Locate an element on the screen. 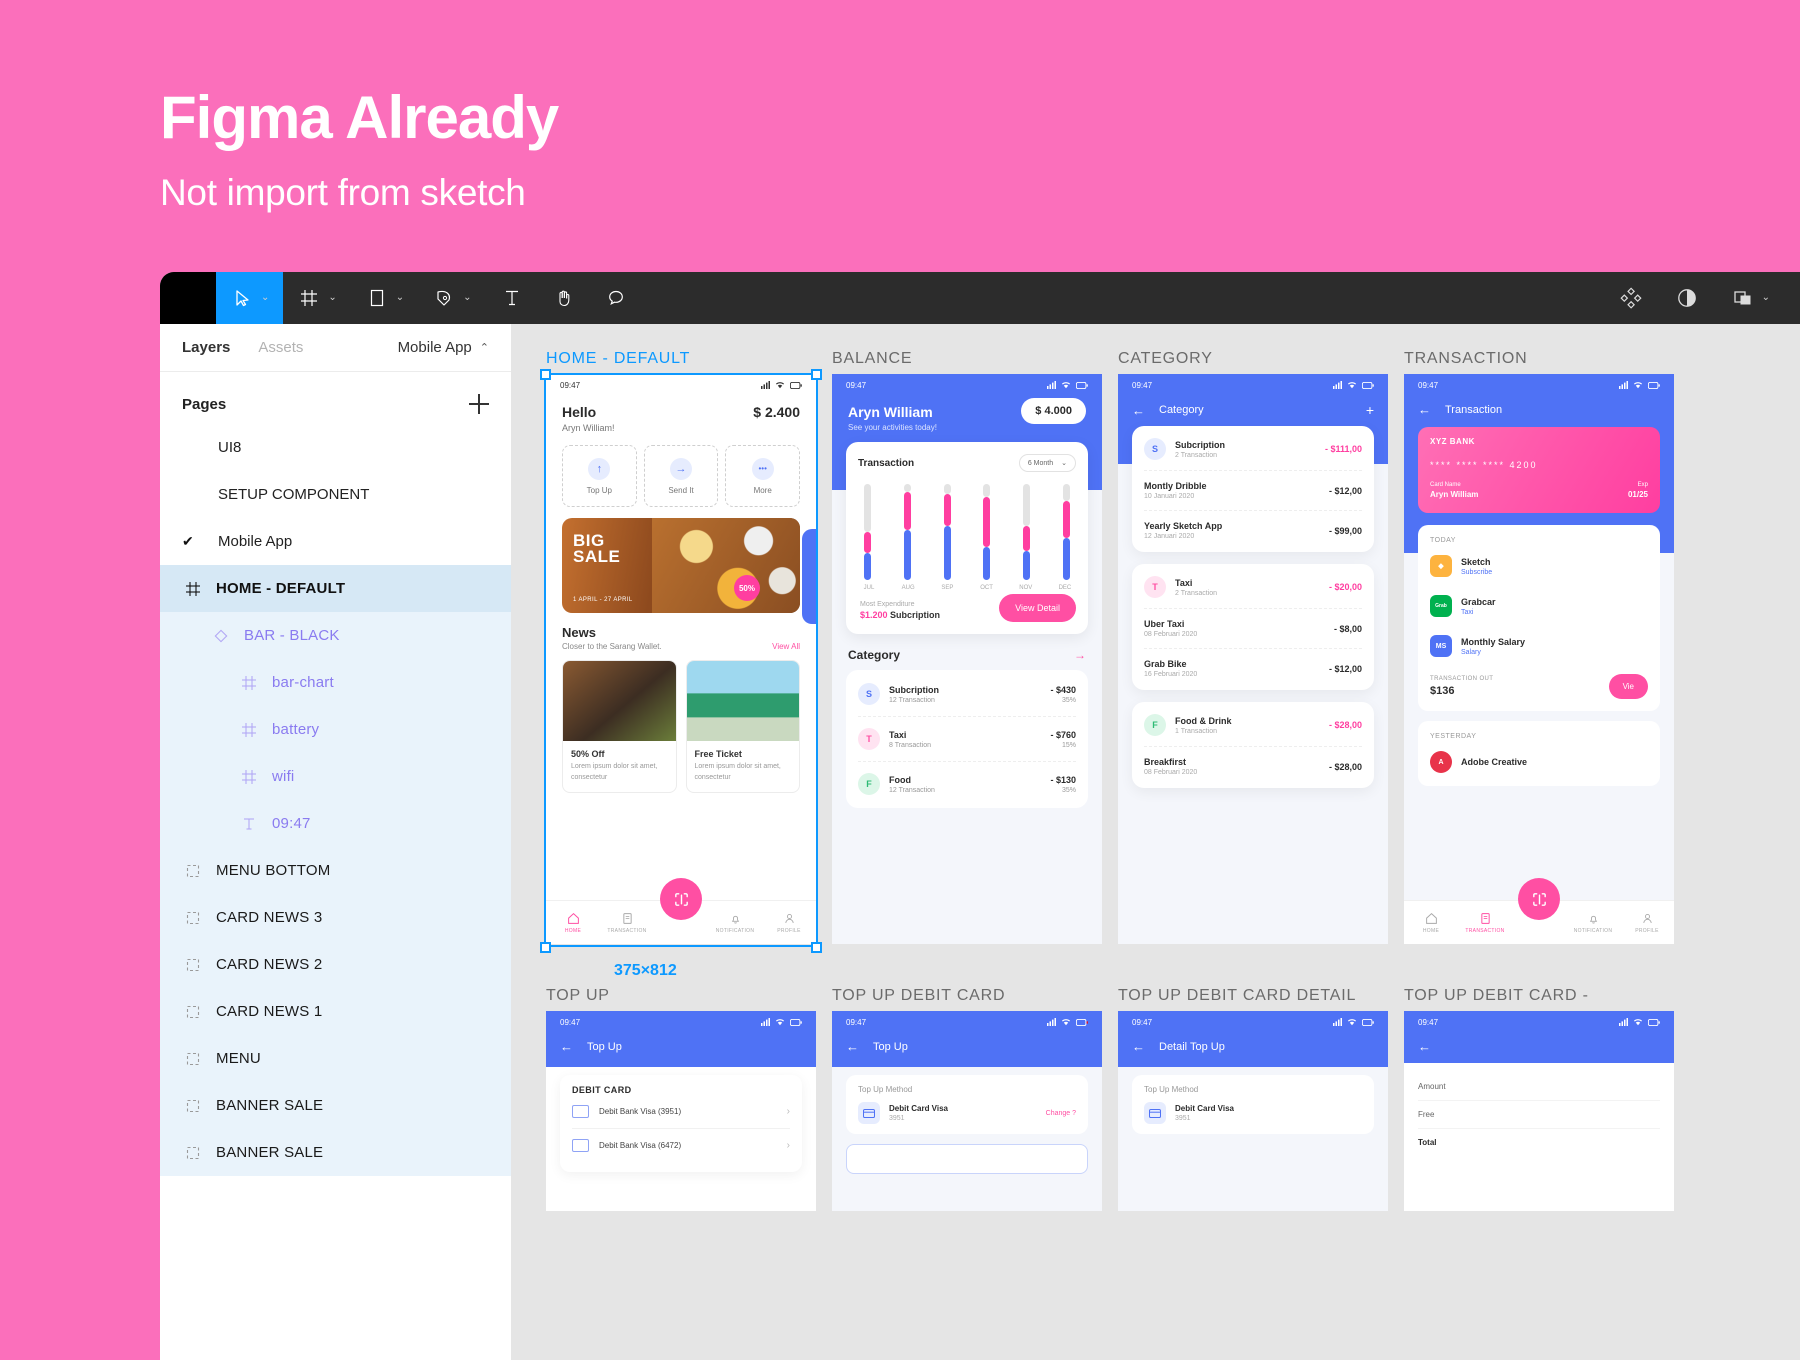 Image resolution: width=1800 pixels, height=1360 pixels. category-group-row: Montly Dribble 10 Januari 2020 - $12,00 is located at coordinates (1253, 491).